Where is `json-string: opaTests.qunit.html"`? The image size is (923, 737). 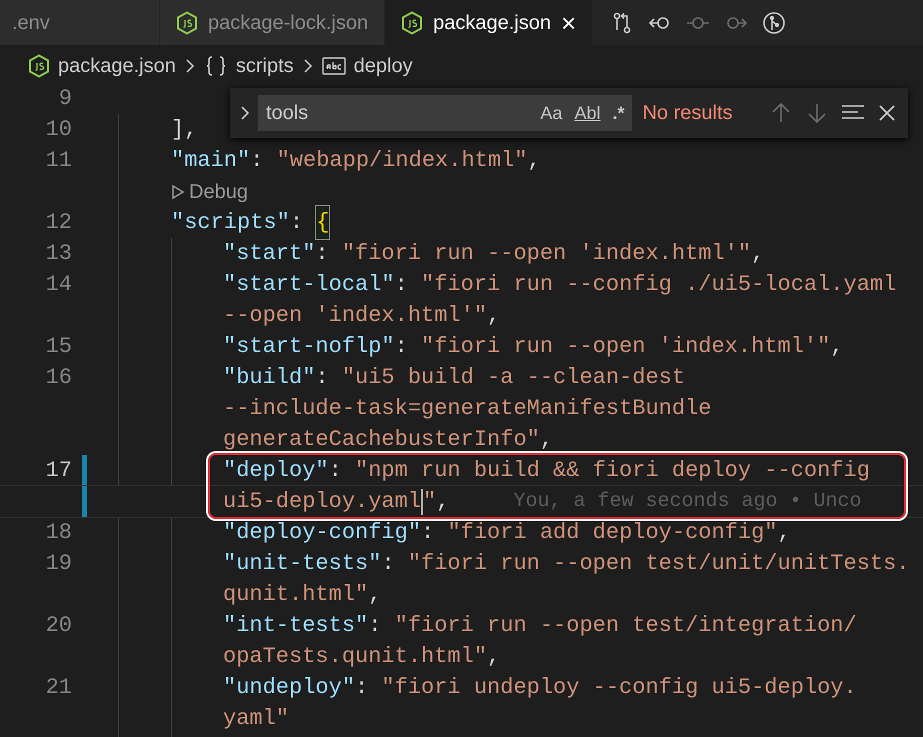
json-string: opaTests.qunit.html" is located at coordinates (355, 657).